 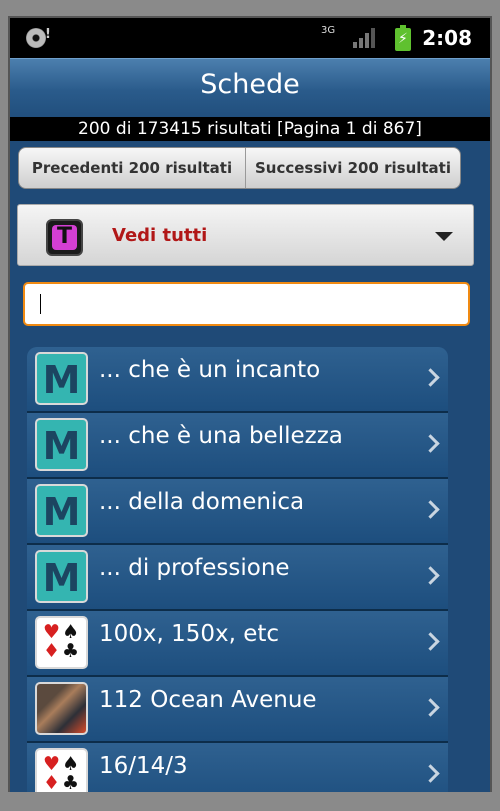 I want to click on list-item: ♥ ♠ ♦ ♣ 100x, 150x, etc, so click(x=237, y=644).